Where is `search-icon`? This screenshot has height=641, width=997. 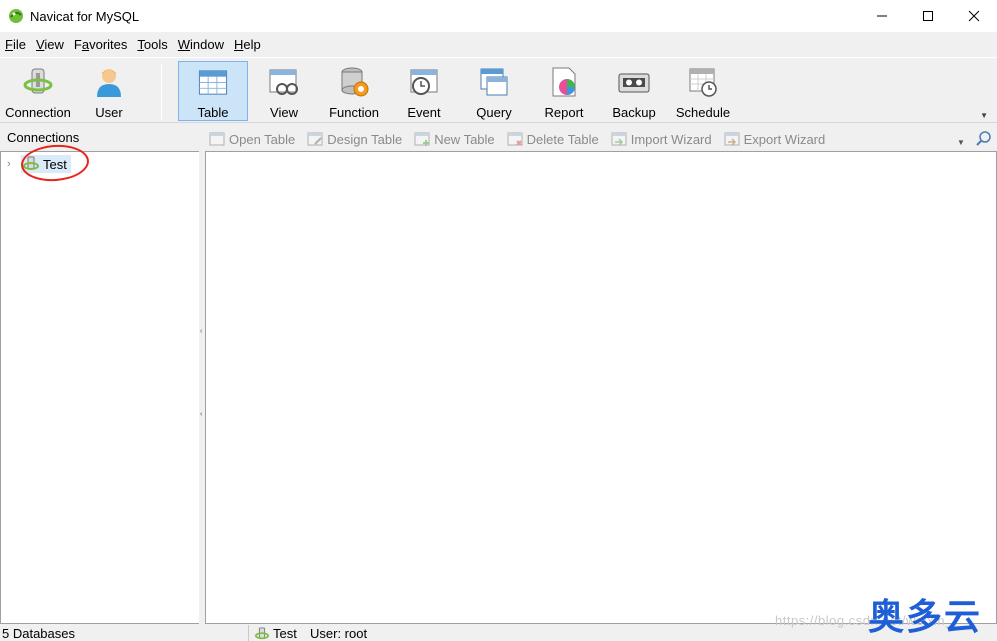
search-icon is located at coordinates (984, 139).